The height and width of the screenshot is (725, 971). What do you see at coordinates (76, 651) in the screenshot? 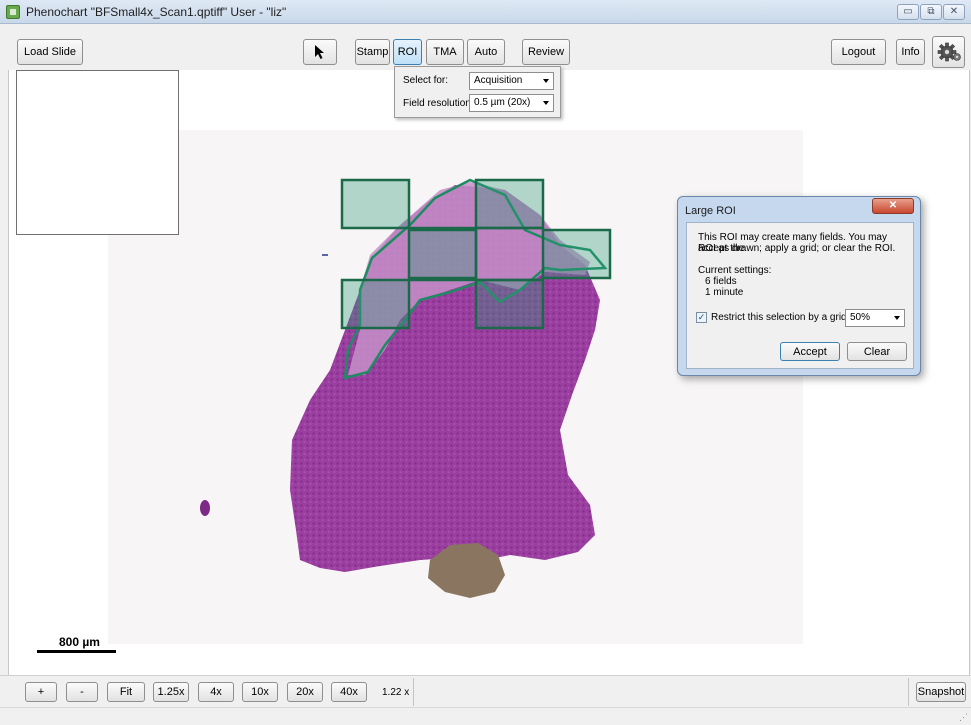
I see `scale-bar` at bounding box center [76, 651].